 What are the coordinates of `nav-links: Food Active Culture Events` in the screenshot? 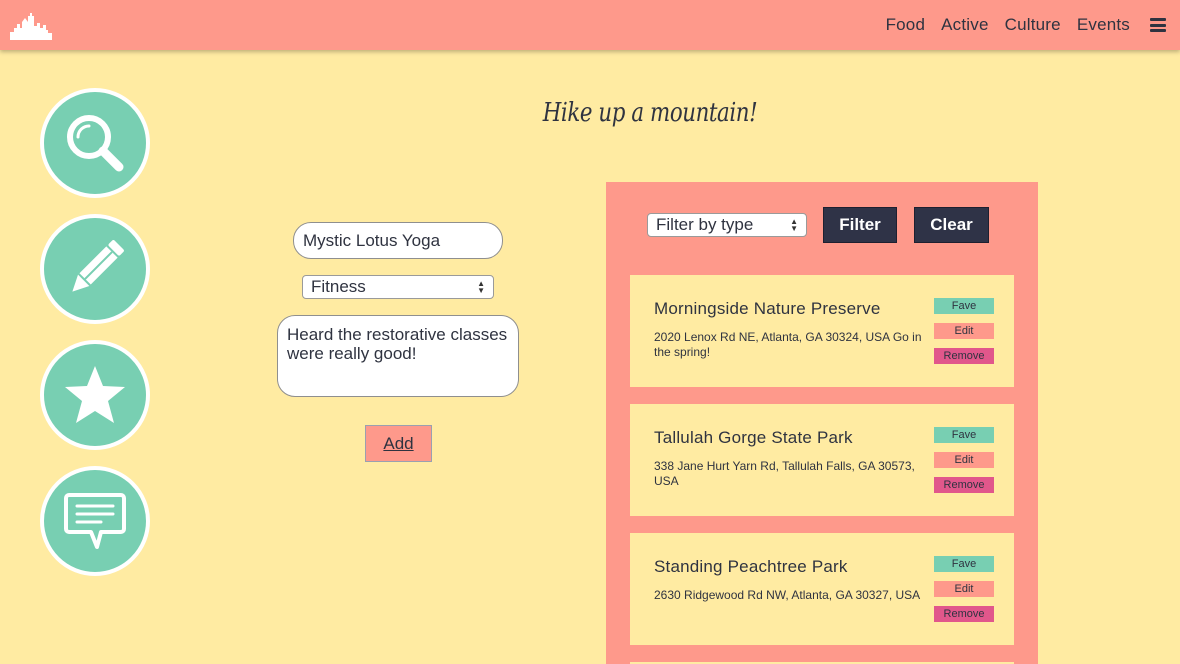 It's located at (1018, 25).